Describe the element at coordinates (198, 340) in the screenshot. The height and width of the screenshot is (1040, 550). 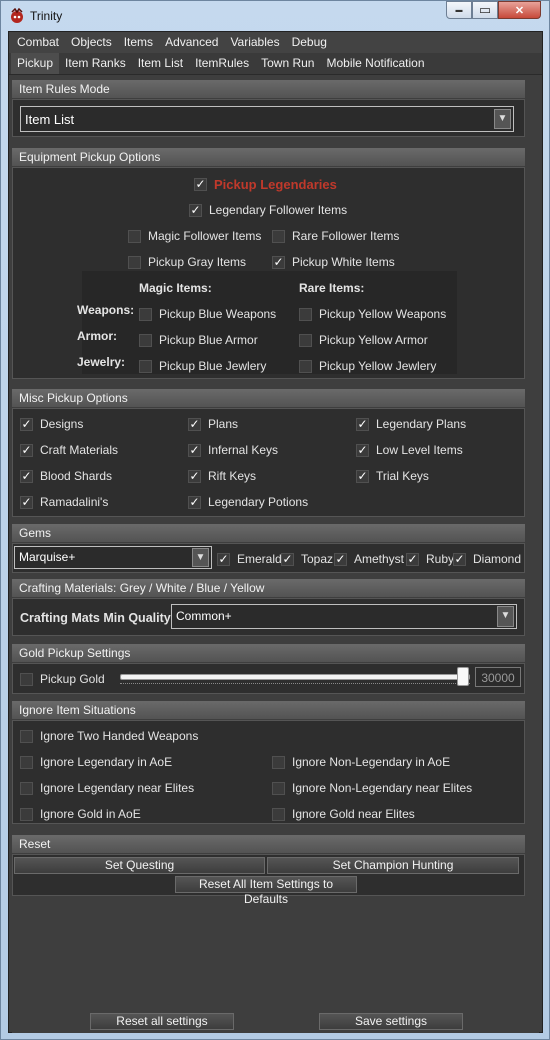
I see `blue-armor-checkbox: Pickup Blue Armor` at that location.